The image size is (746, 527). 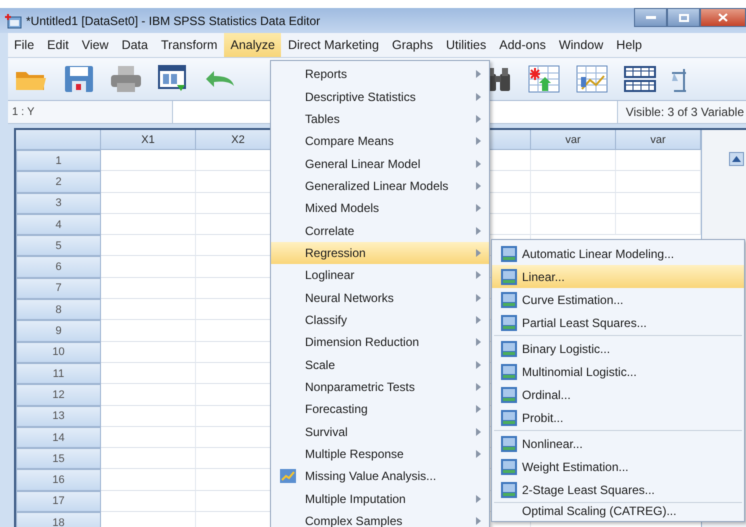 What do you see at coordinates (684, 112) in the screenshot?
I see `visible-count: Visible: 3 of 3 Variable` at bounding box center [684, 112].